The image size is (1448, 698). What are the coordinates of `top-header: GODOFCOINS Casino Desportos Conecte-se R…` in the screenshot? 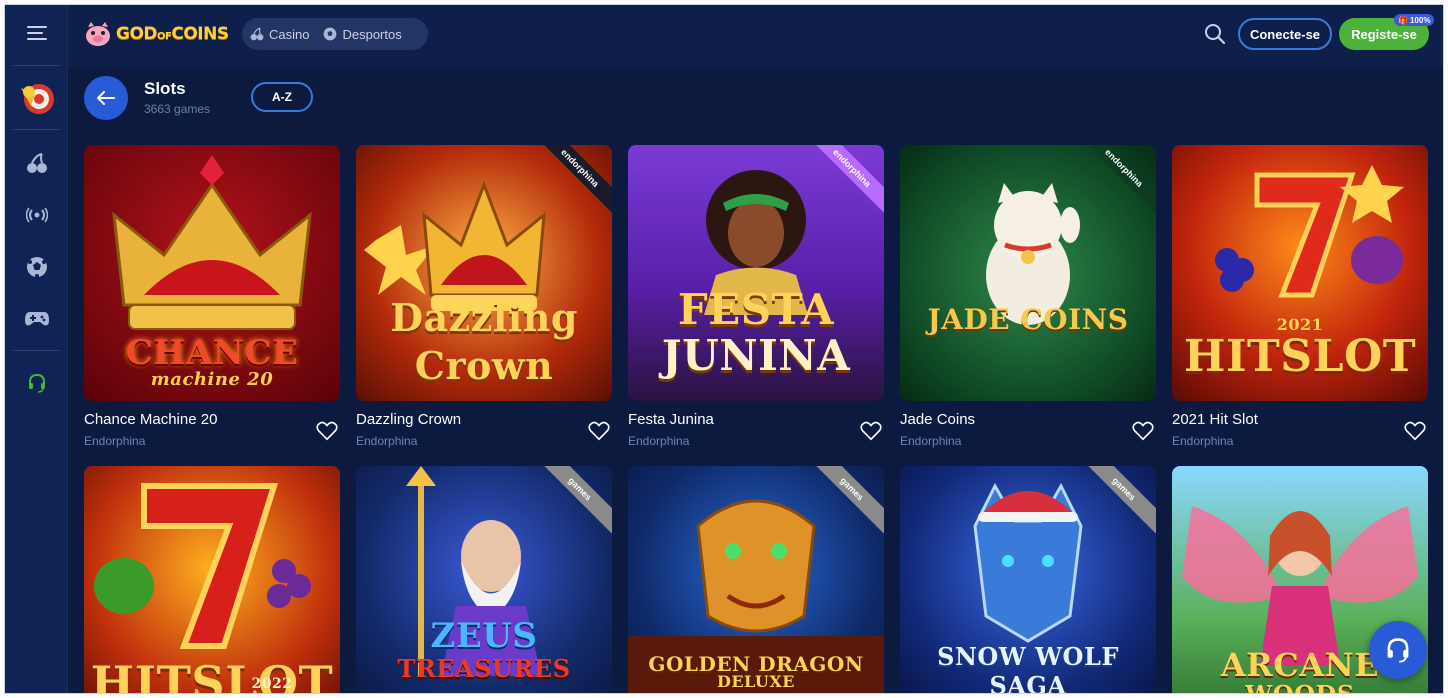 It's located at (755, 36).